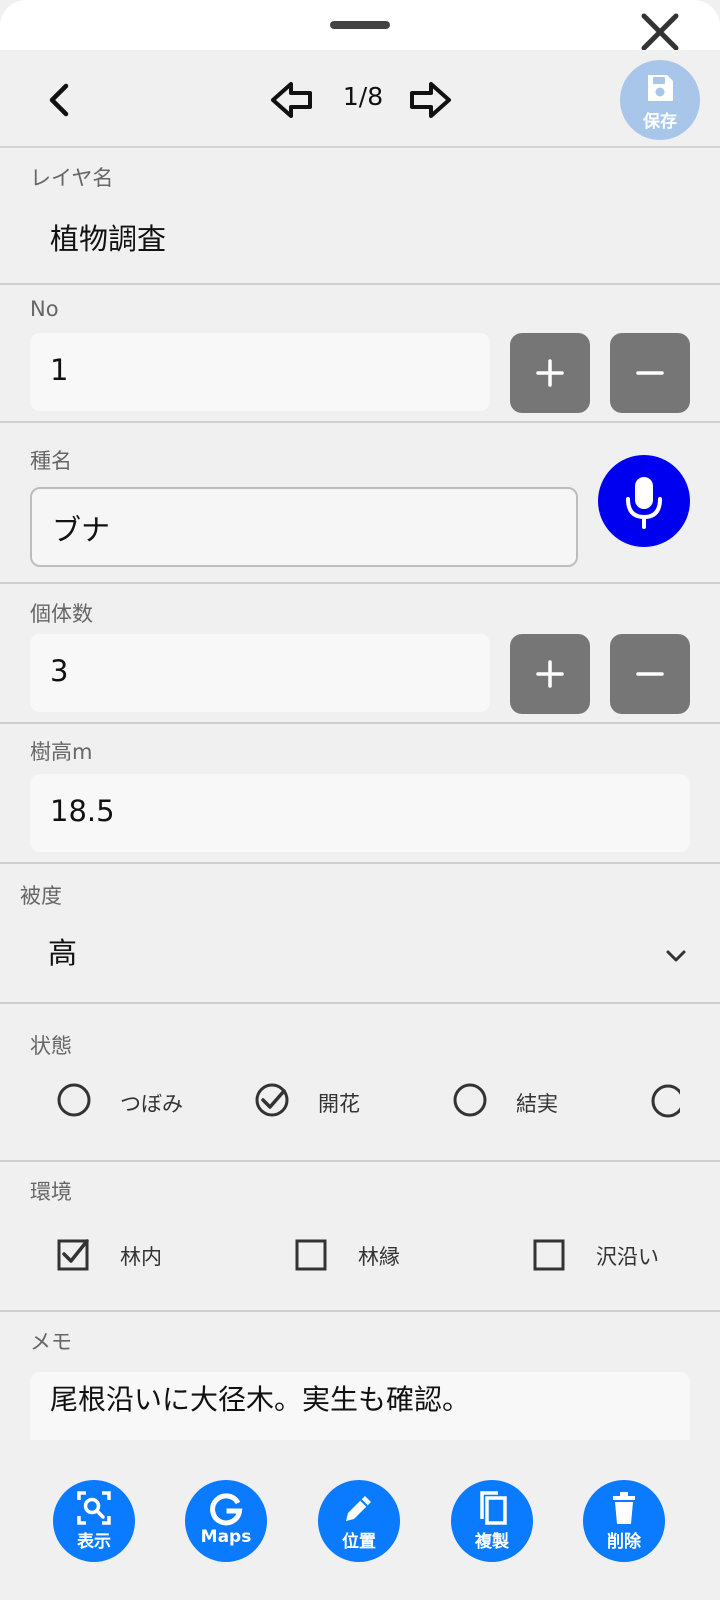 This screenshot has width=720, height=1600. Describe the element at coordinates (676, 956) in the screenshot. I see `chevron-down-icon` at that location.